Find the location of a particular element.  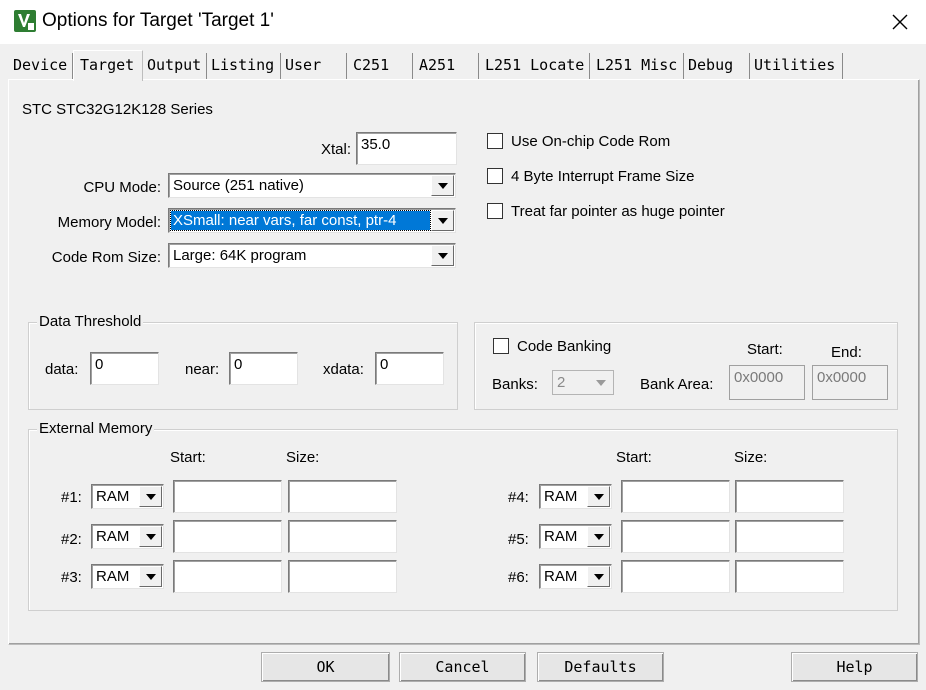

code-rom-size-label: Code Rom Size: is located at coordinates (106, 257).